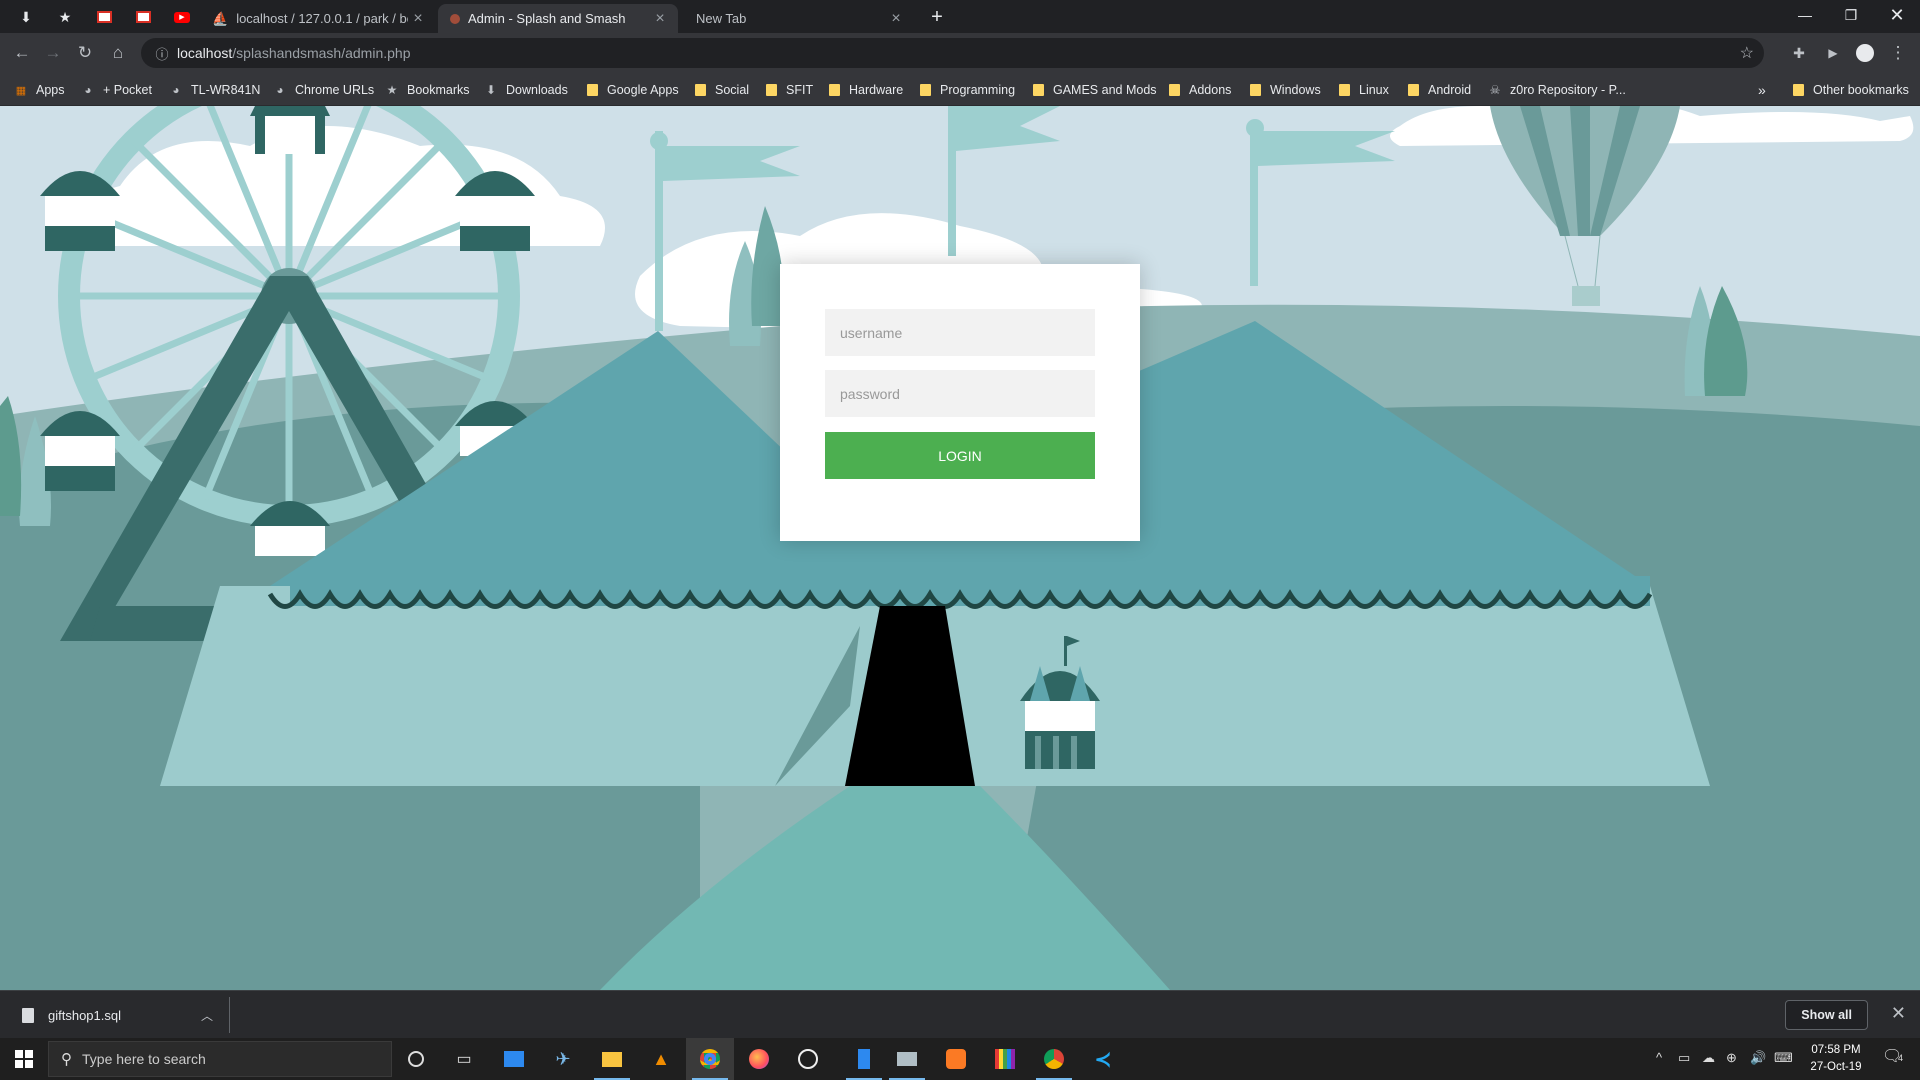  What do you see at coordinates (1747, 53) in the screenshot?
I see `bookmark-star-icon: ☆` at bounding box center [1747, 53].